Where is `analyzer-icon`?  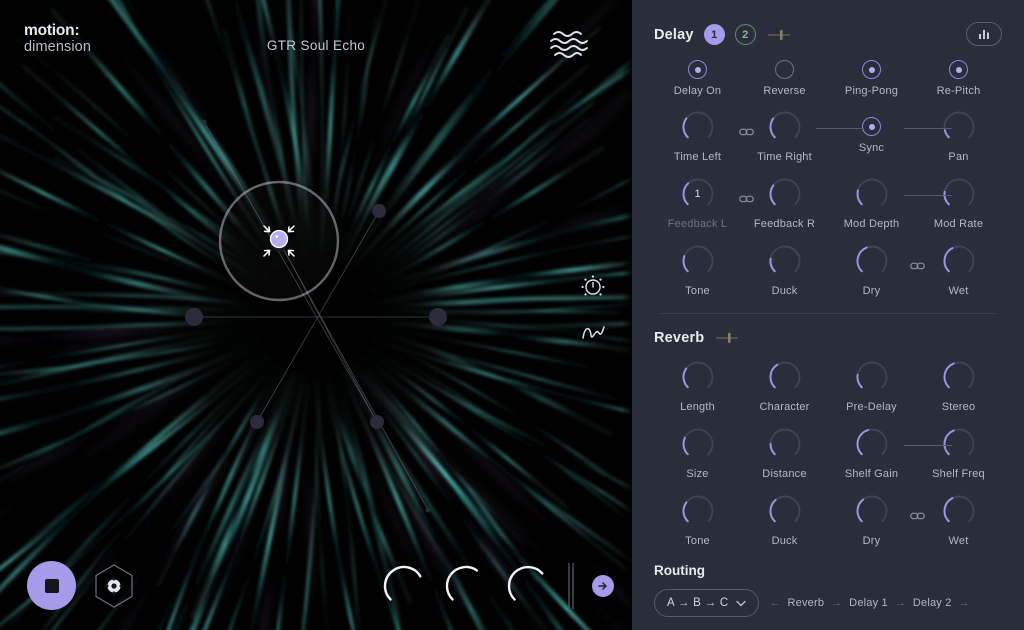 analyzer-icon is located at coordinates (984, 34).